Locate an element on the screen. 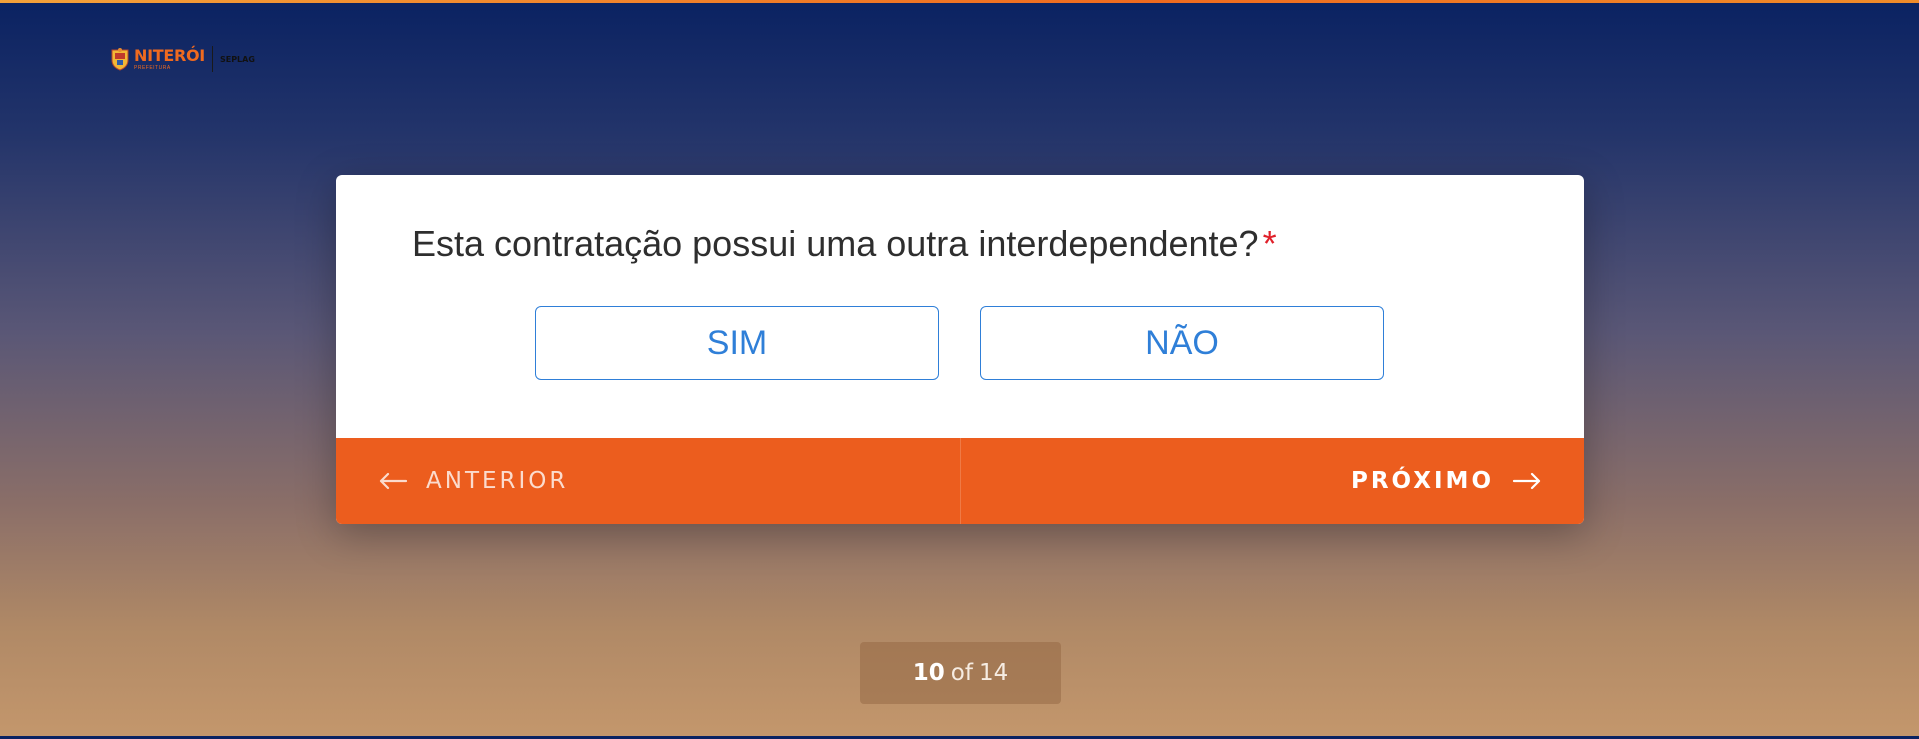  option-sim-label: SIM is located at coordinates (737, 342).